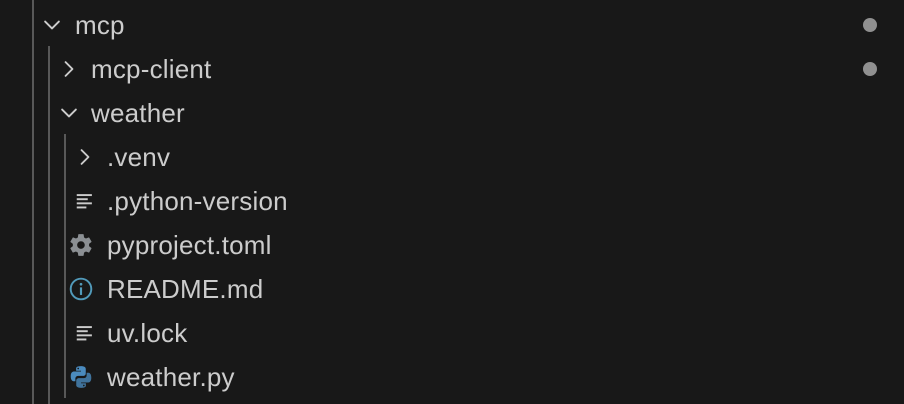  What do you see at coordinates (147, 333) in the screenshot?
I see `tree-item-label: uv.lock` at bounding box center [147, 333].